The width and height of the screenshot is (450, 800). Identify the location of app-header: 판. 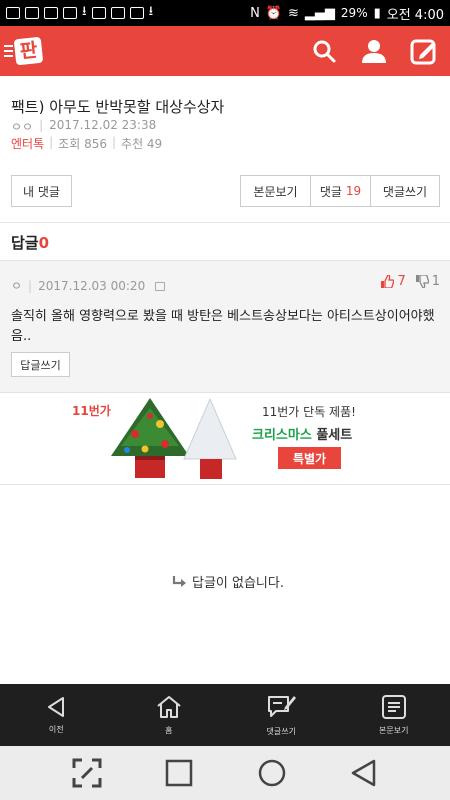
(225, 51).